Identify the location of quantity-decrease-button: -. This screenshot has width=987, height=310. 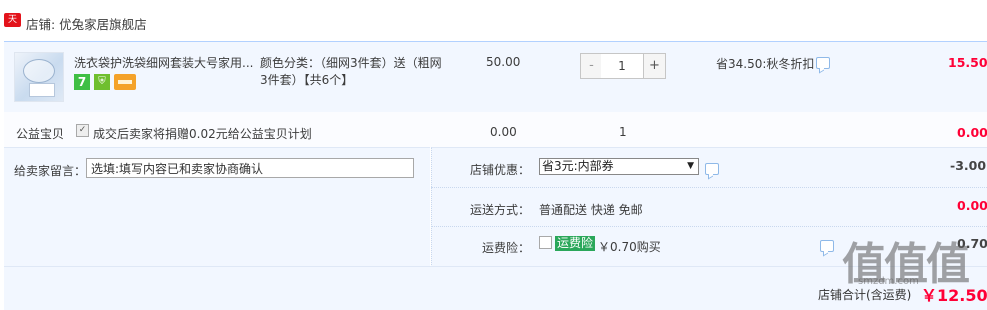
(591, 66).